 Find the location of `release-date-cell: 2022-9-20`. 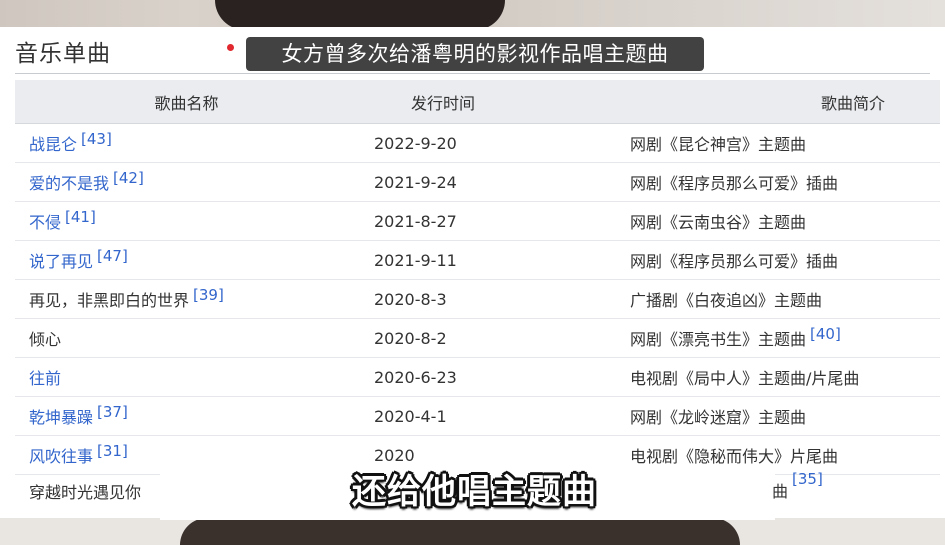

release-date-cell: 2022-9-20 is located at coordinates (485, 143).